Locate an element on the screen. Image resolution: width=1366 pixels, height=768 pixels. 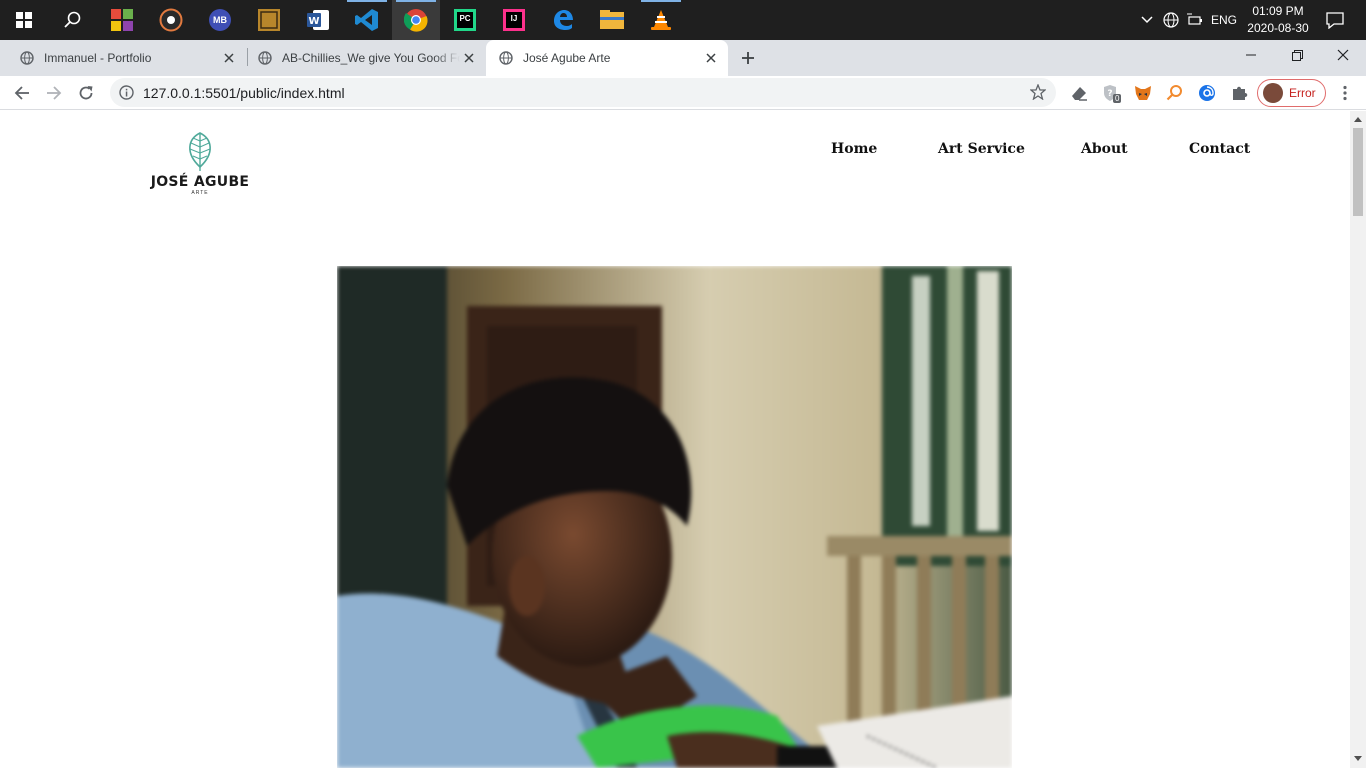
taskbar-edge-app is located at coordinates (563, 20).